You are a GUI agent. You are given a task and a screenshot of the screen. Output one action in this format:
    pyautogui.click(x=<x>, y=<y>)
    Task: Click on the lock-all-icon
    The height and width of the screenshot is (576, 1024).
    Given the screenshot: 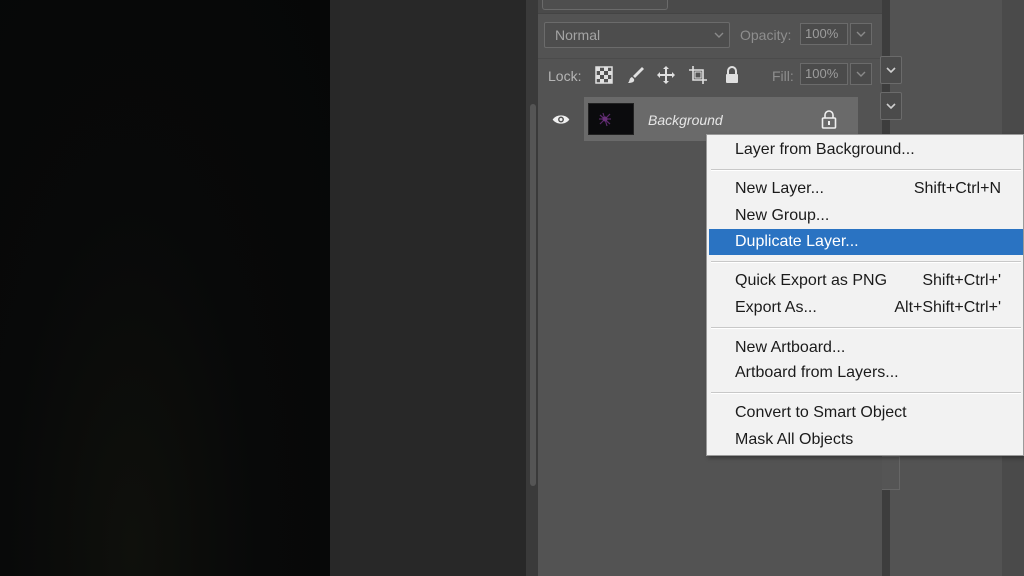 What is the action you would take?
    pyautogui.click(x=732, y=75)
    